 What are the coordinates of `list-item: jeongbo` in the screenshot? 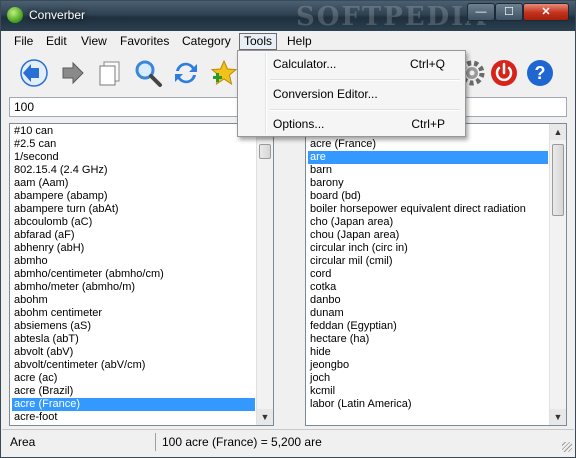 It's located at (428, 365).